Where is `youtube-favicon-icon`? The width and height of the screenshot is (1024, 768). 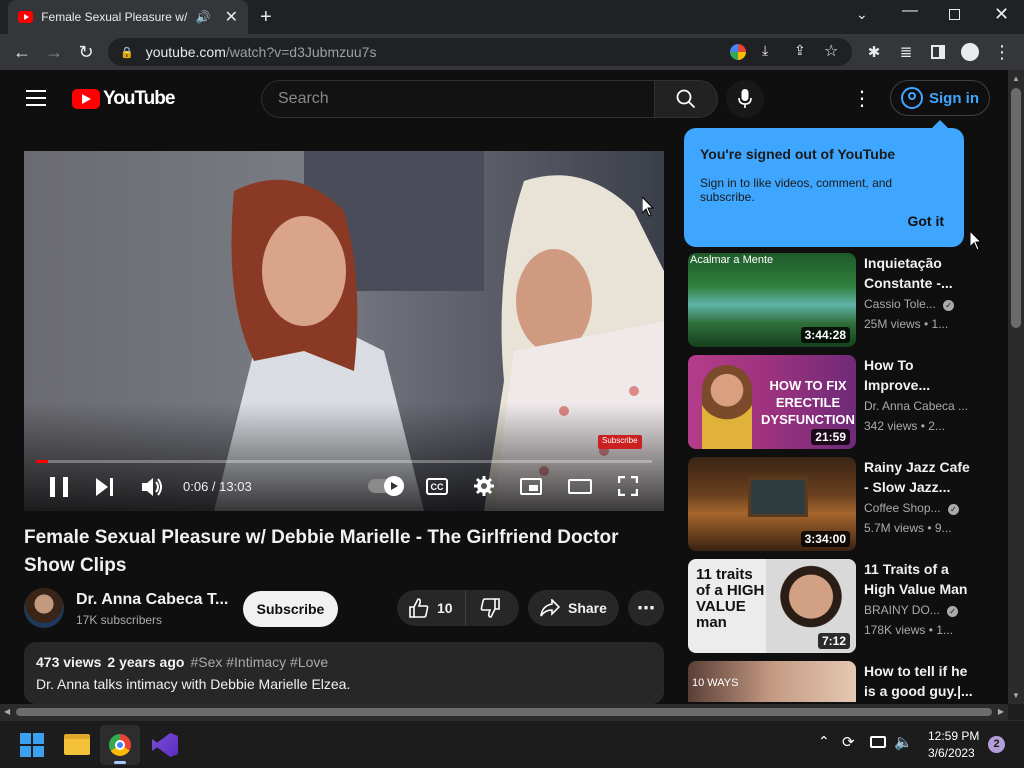
youtube-favicon-icon is located at coordinates (26, 17).